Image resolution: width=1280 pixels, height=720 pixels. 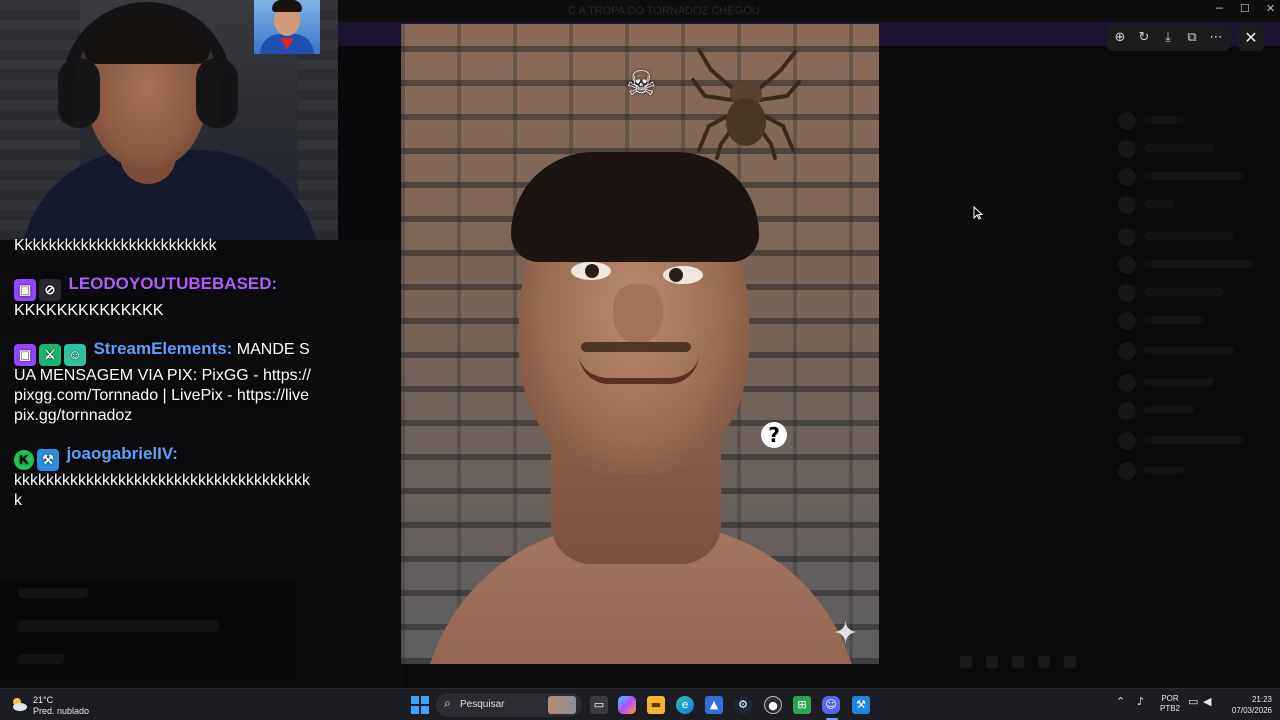 I want to click on tray-chevron-icon: ⌃, so click(x=1120, y=701).